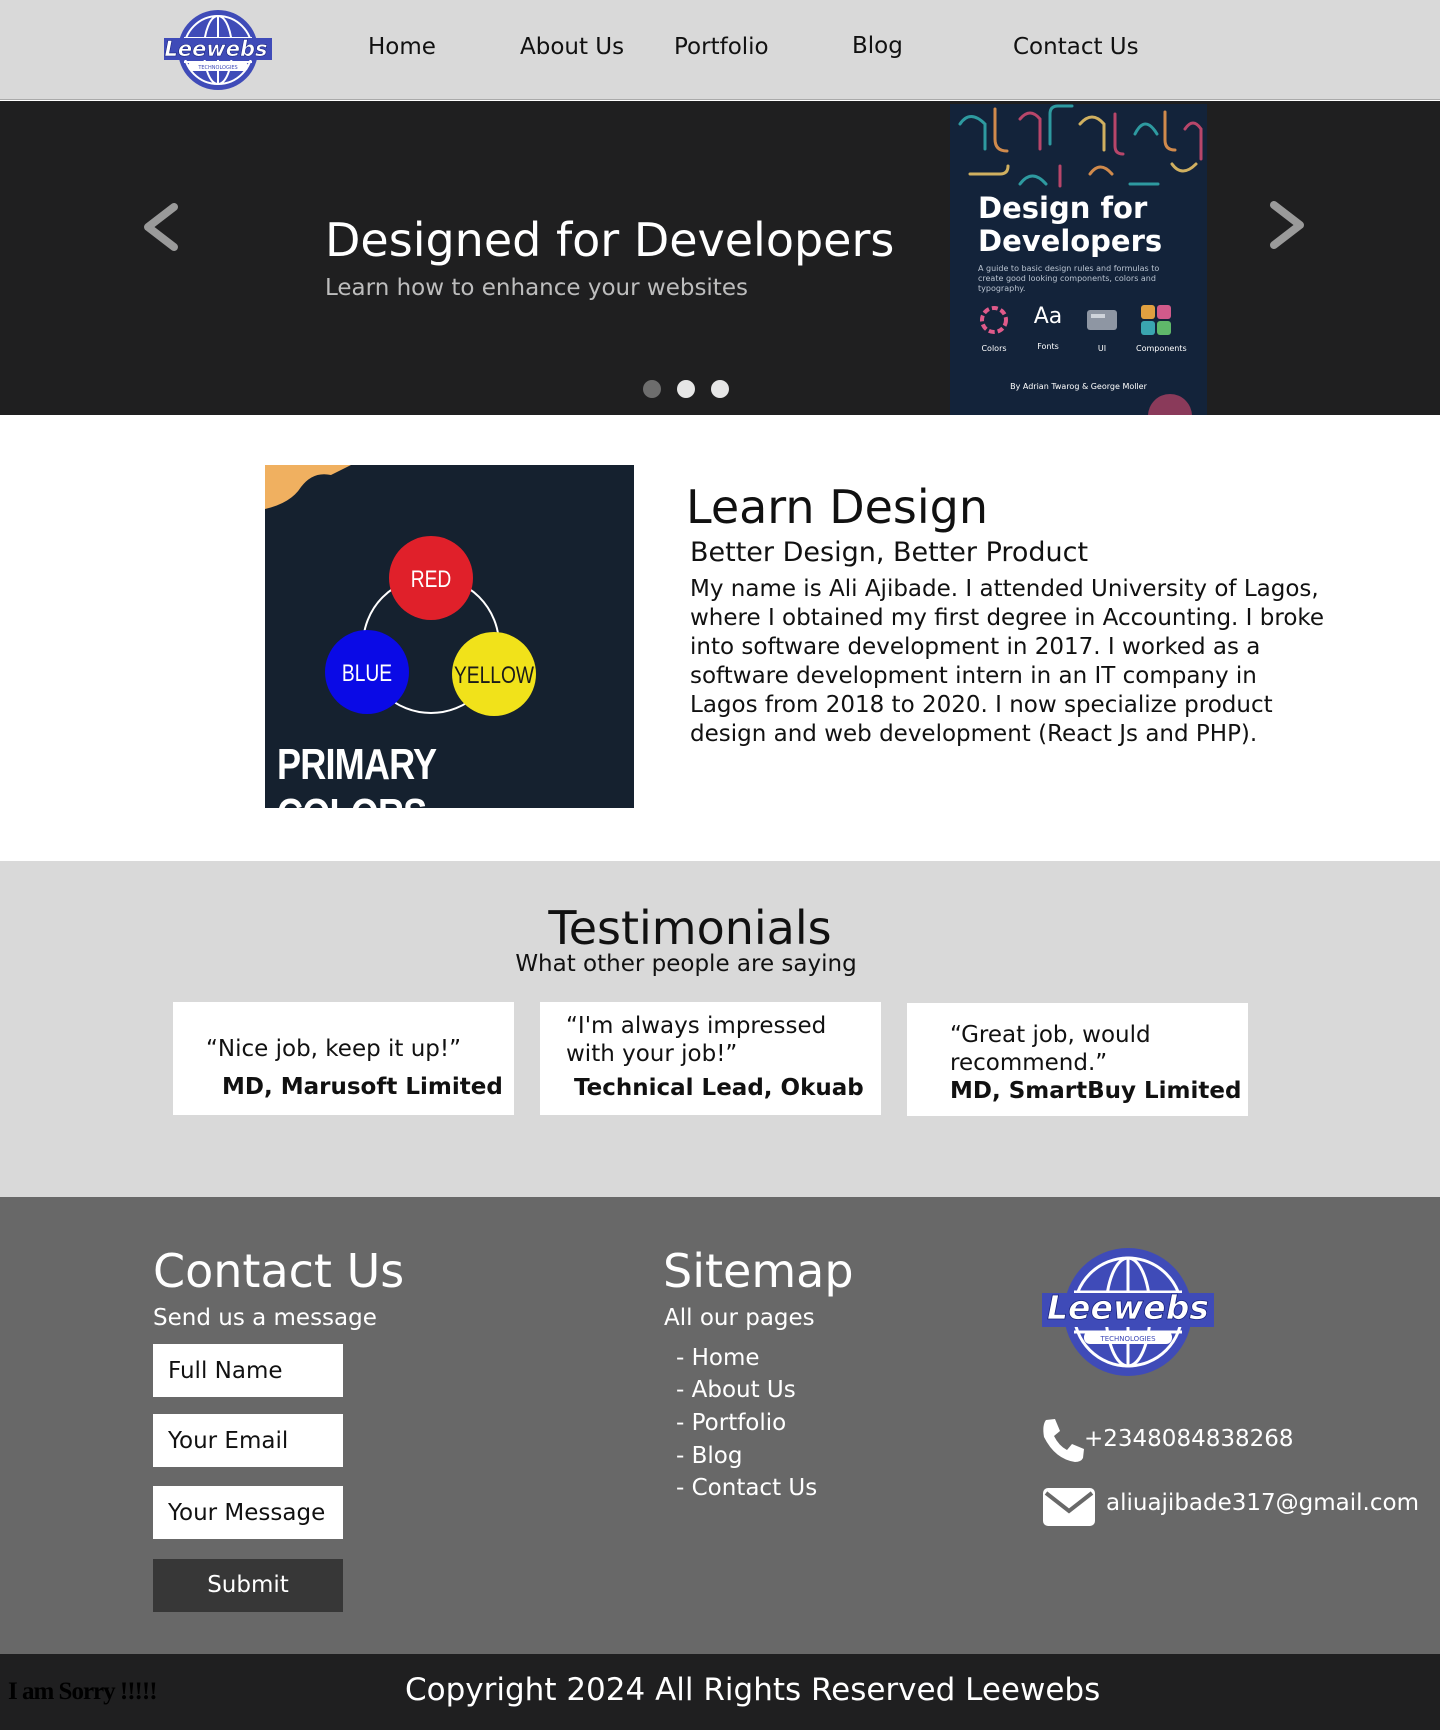  What do you see at coordinates (718, 1358) in the screenshot?
I see `sitemap-link-home: - Home` at bounding box center [718, 1358].